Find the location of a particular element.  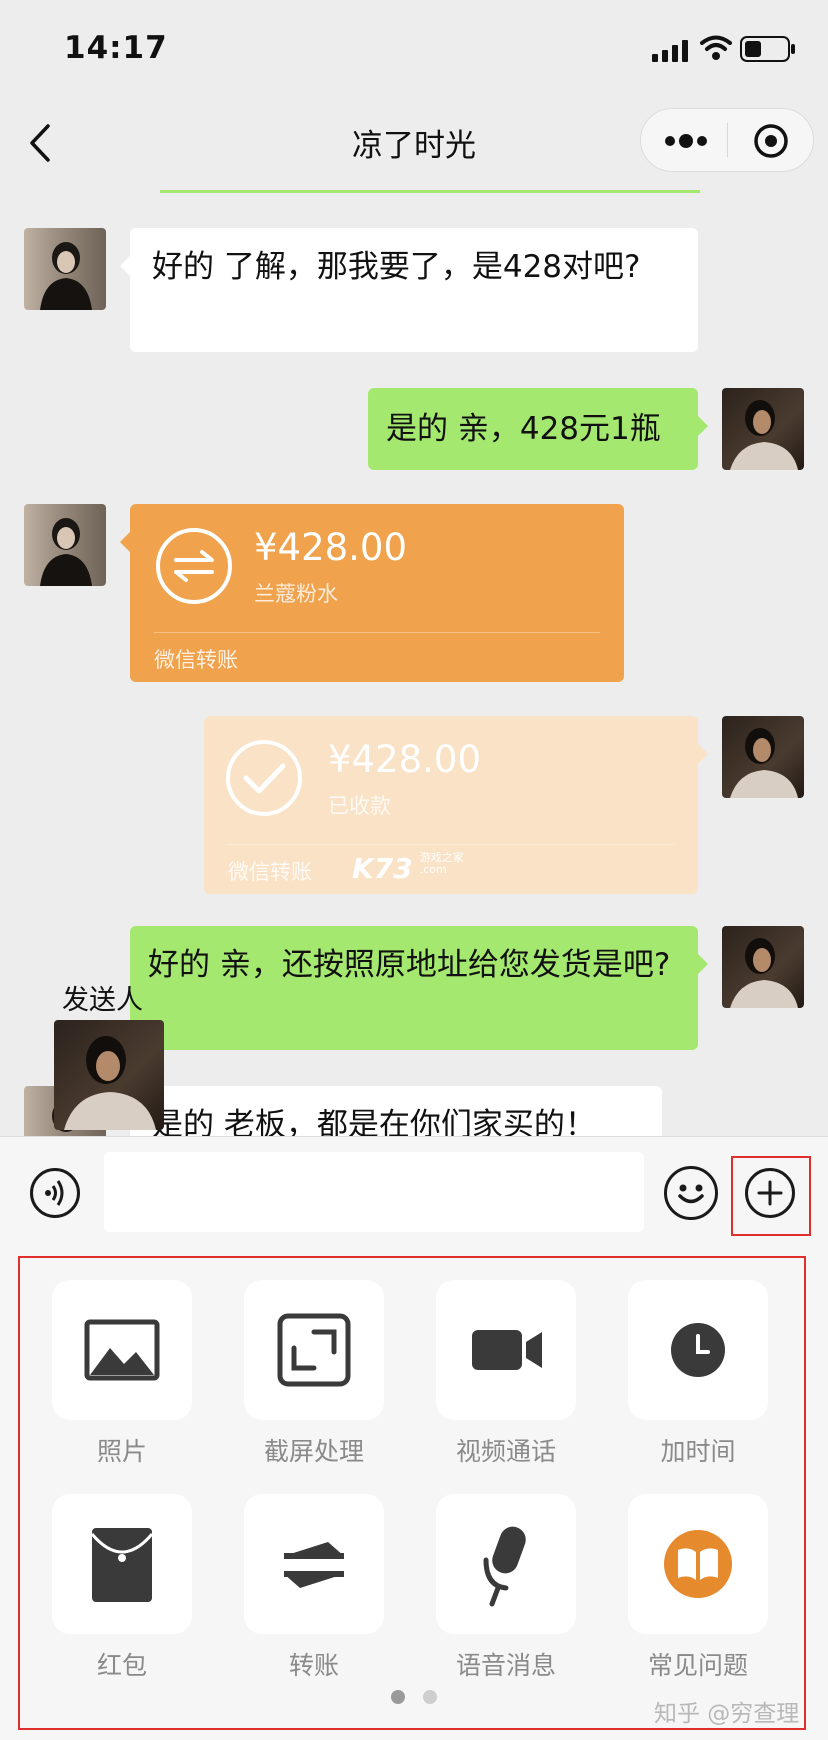

message-text: 好的 了解，那我要了，是428对吧? is located at coordinates (396, 267).